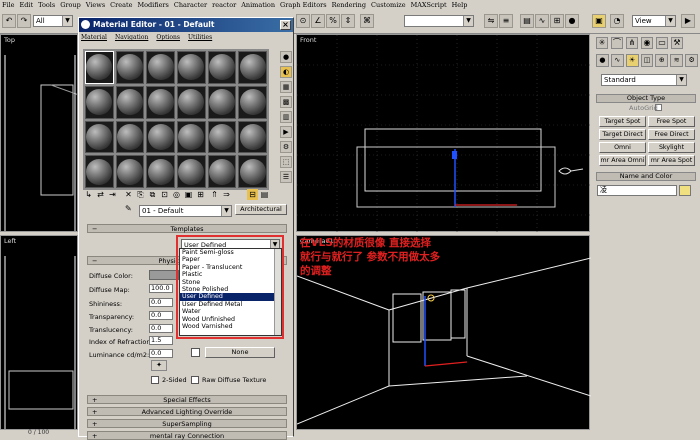 The width and height of the screenshot is (700, 440). I want to click on menu-character: Character, so click(190, 5).